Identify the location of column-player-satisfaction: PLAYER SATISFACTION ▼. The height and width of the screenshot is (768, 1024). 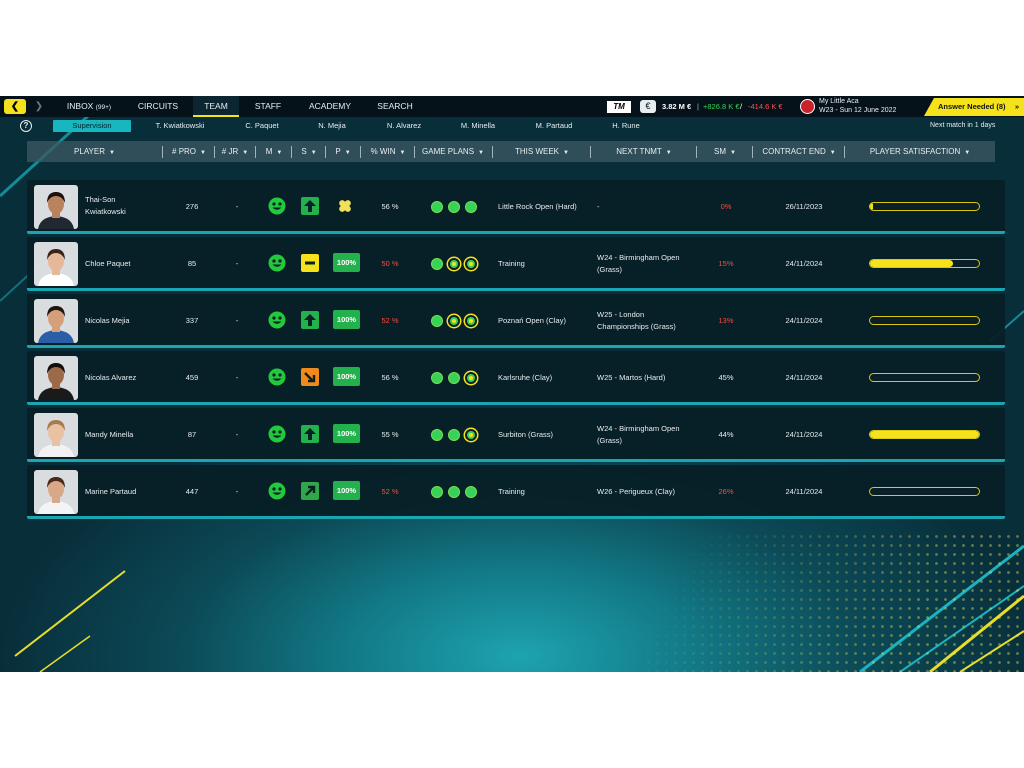
(920, 151).